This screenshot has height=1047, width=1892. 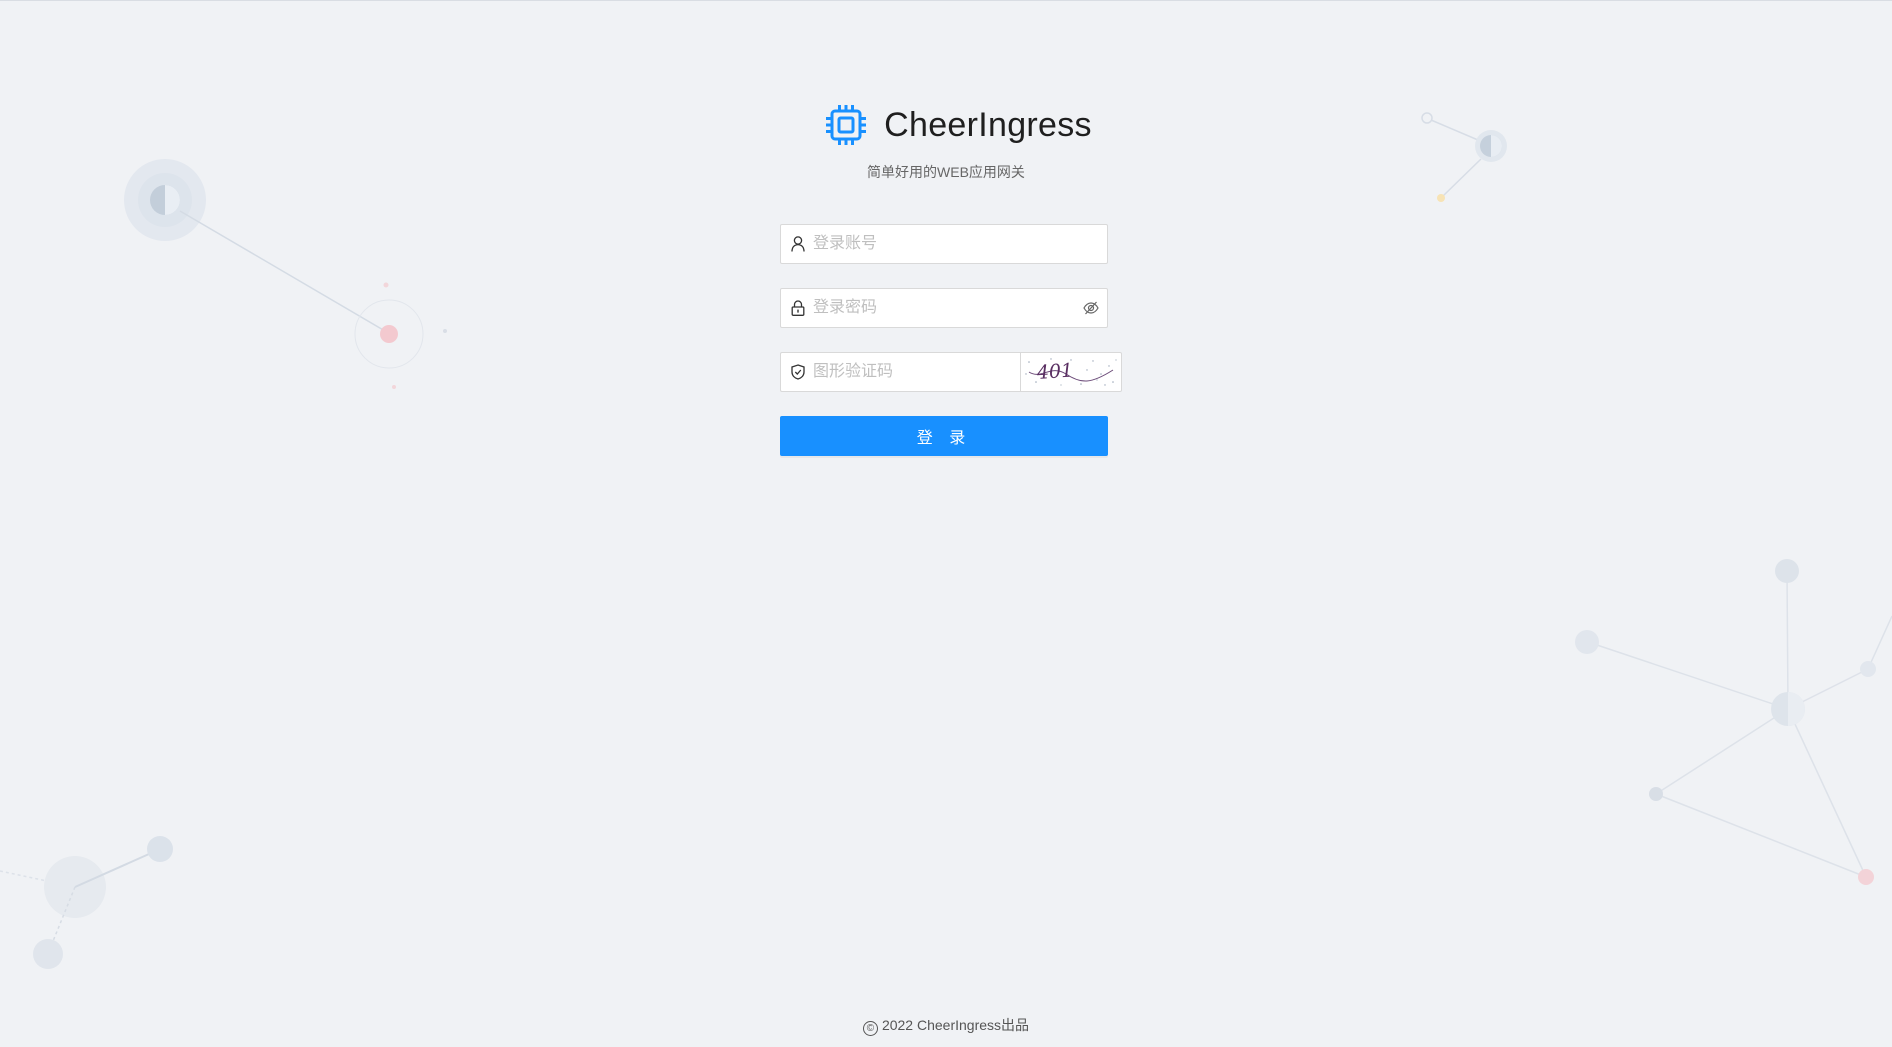 I want to click on captcha-field, so click(x=900, y=372).